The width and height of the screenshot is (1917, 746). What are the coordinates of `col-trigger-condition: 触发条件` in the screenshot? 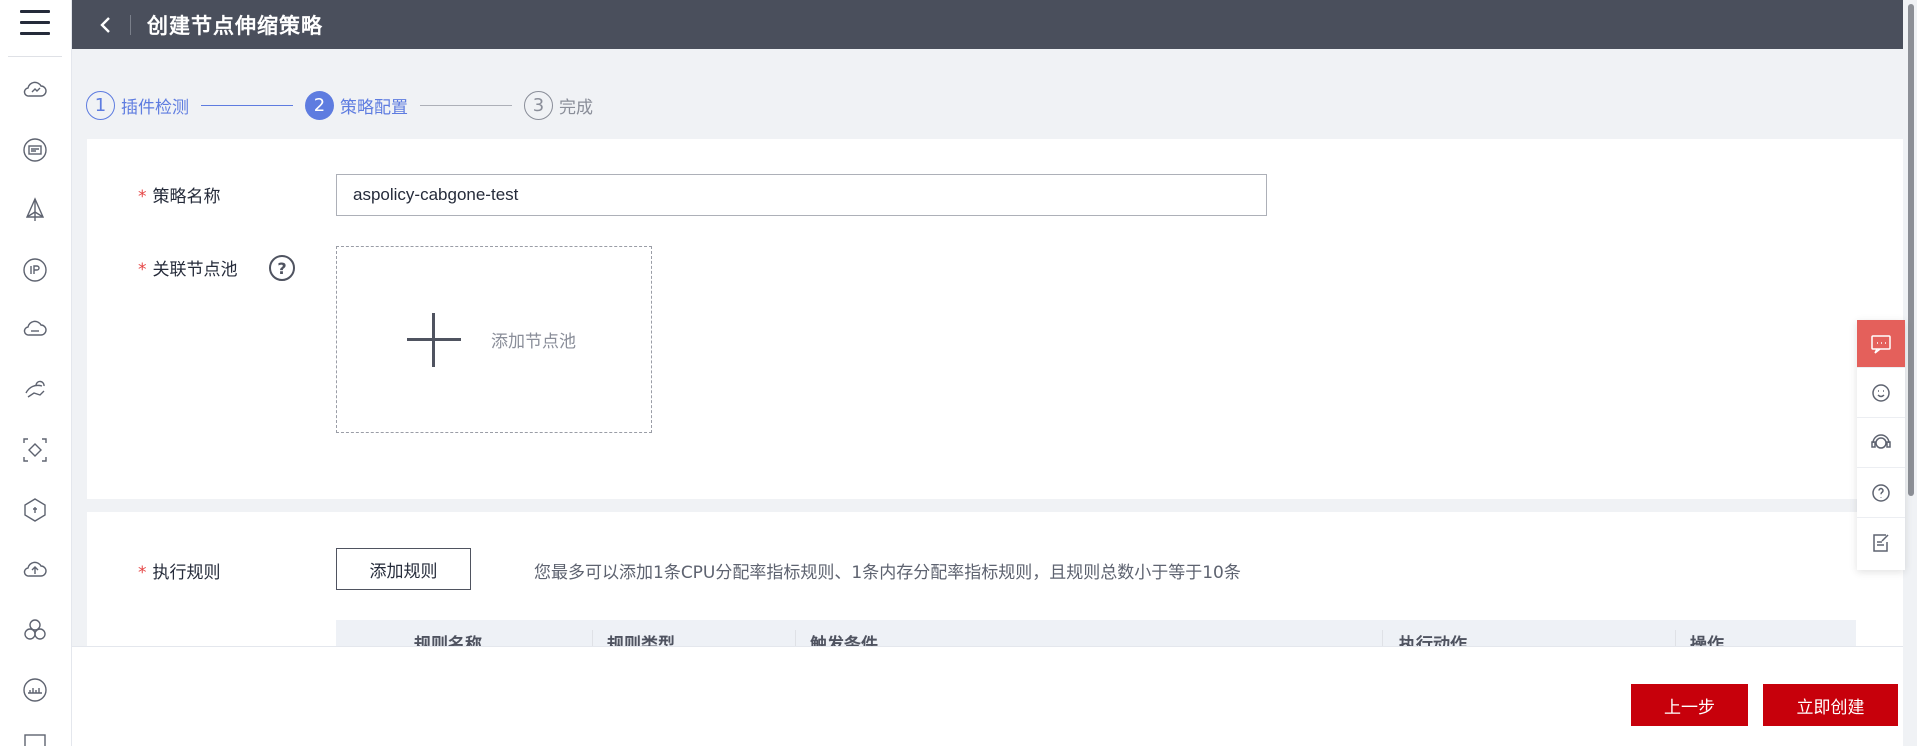 It's located at (836, 638).